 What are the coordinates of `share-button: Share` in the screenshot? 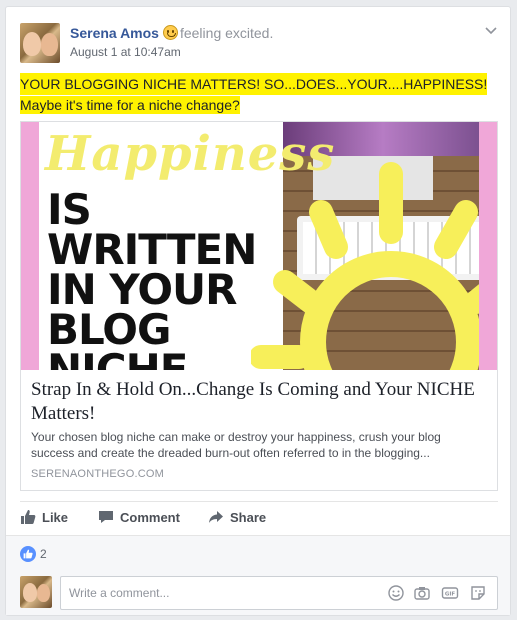 It's located at (237, 517).